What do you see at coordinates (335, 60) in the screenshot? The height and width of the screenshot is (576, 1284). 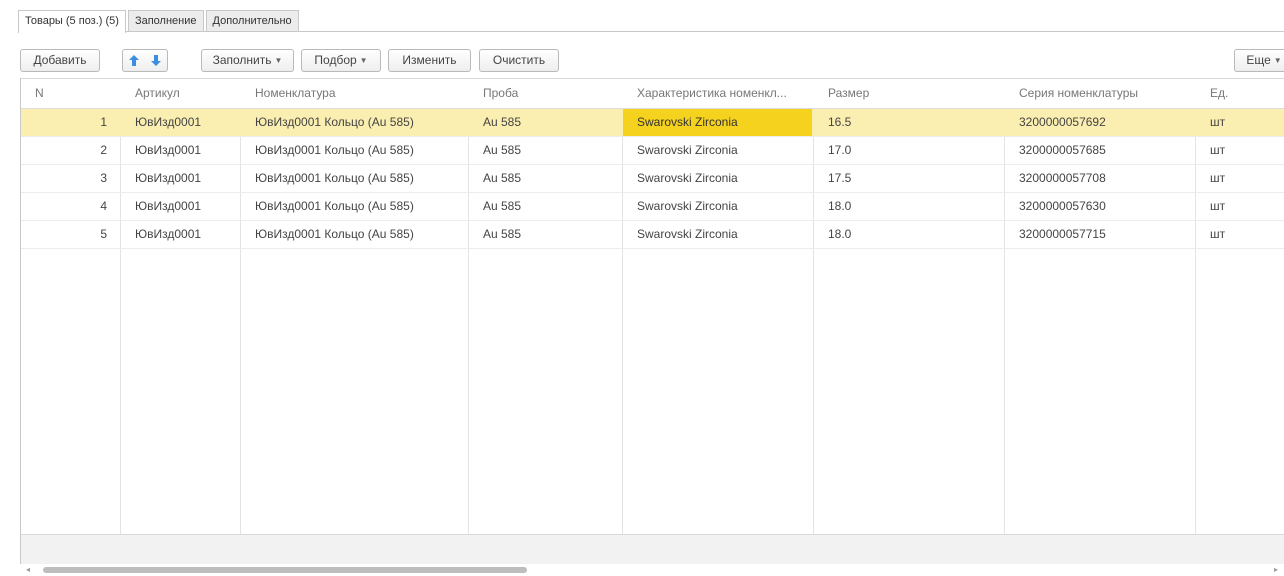 I see `select-button-label: Подбор` at bounding box center [335, 60].